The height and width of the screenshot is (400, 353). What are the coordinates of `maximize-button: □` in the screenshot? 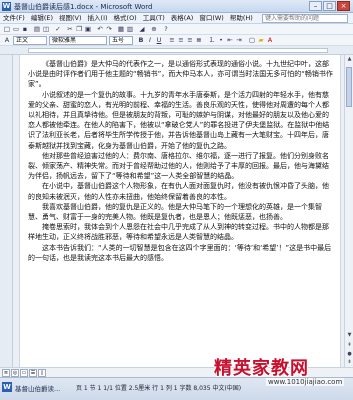 It's located at (329, 6).